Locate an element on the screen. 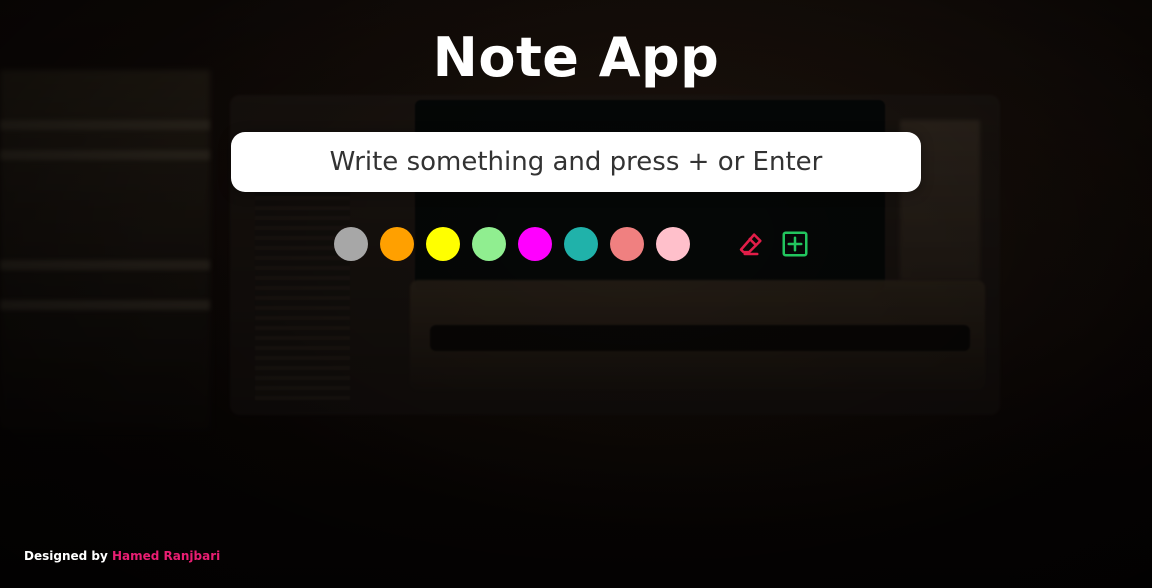 This screenshot has width=1152, height=588. color-swatch-gray is located at coordinates (351, 244).